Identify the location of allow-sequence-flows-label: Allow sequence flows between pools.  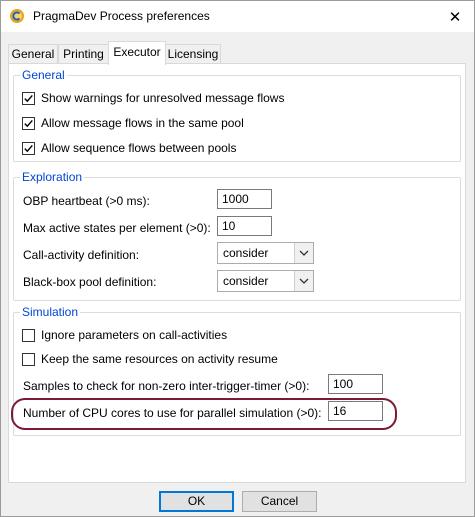
(139, 148).